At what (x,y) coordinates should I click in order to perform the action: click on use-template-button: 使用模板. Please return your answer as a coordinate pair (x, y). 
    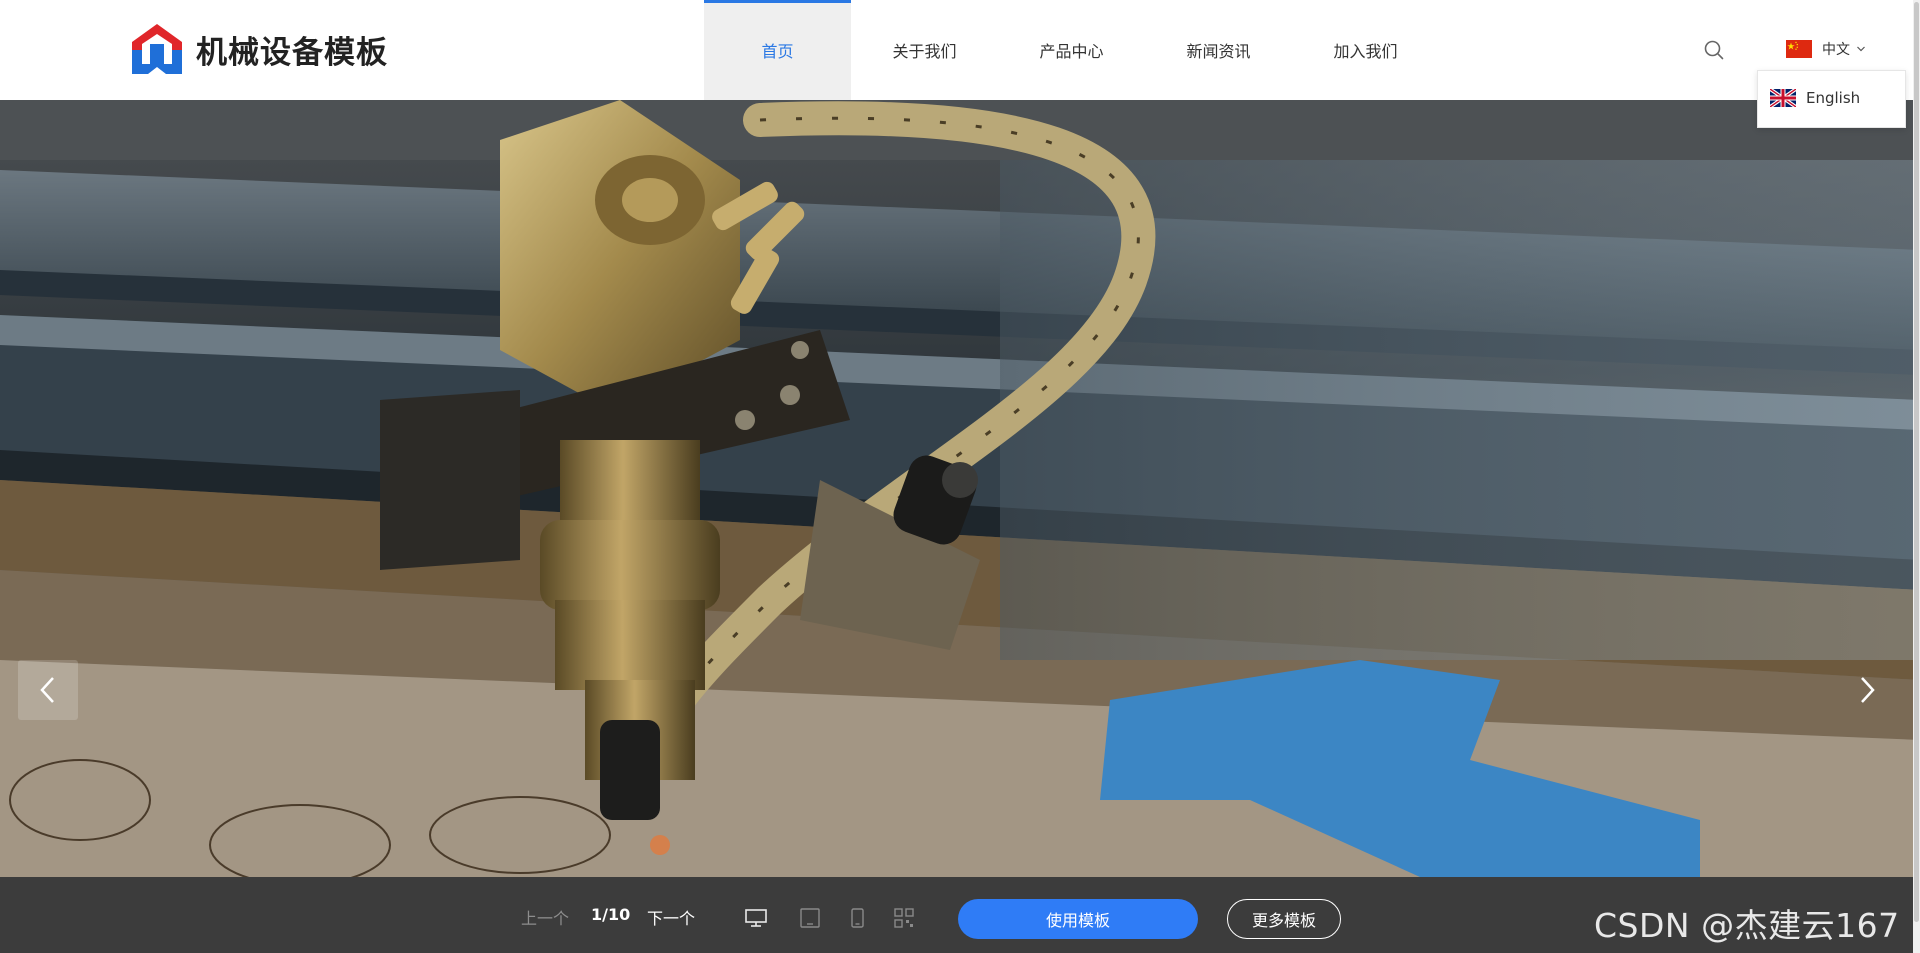
    Looking at the image, I should click on (1078, 919).